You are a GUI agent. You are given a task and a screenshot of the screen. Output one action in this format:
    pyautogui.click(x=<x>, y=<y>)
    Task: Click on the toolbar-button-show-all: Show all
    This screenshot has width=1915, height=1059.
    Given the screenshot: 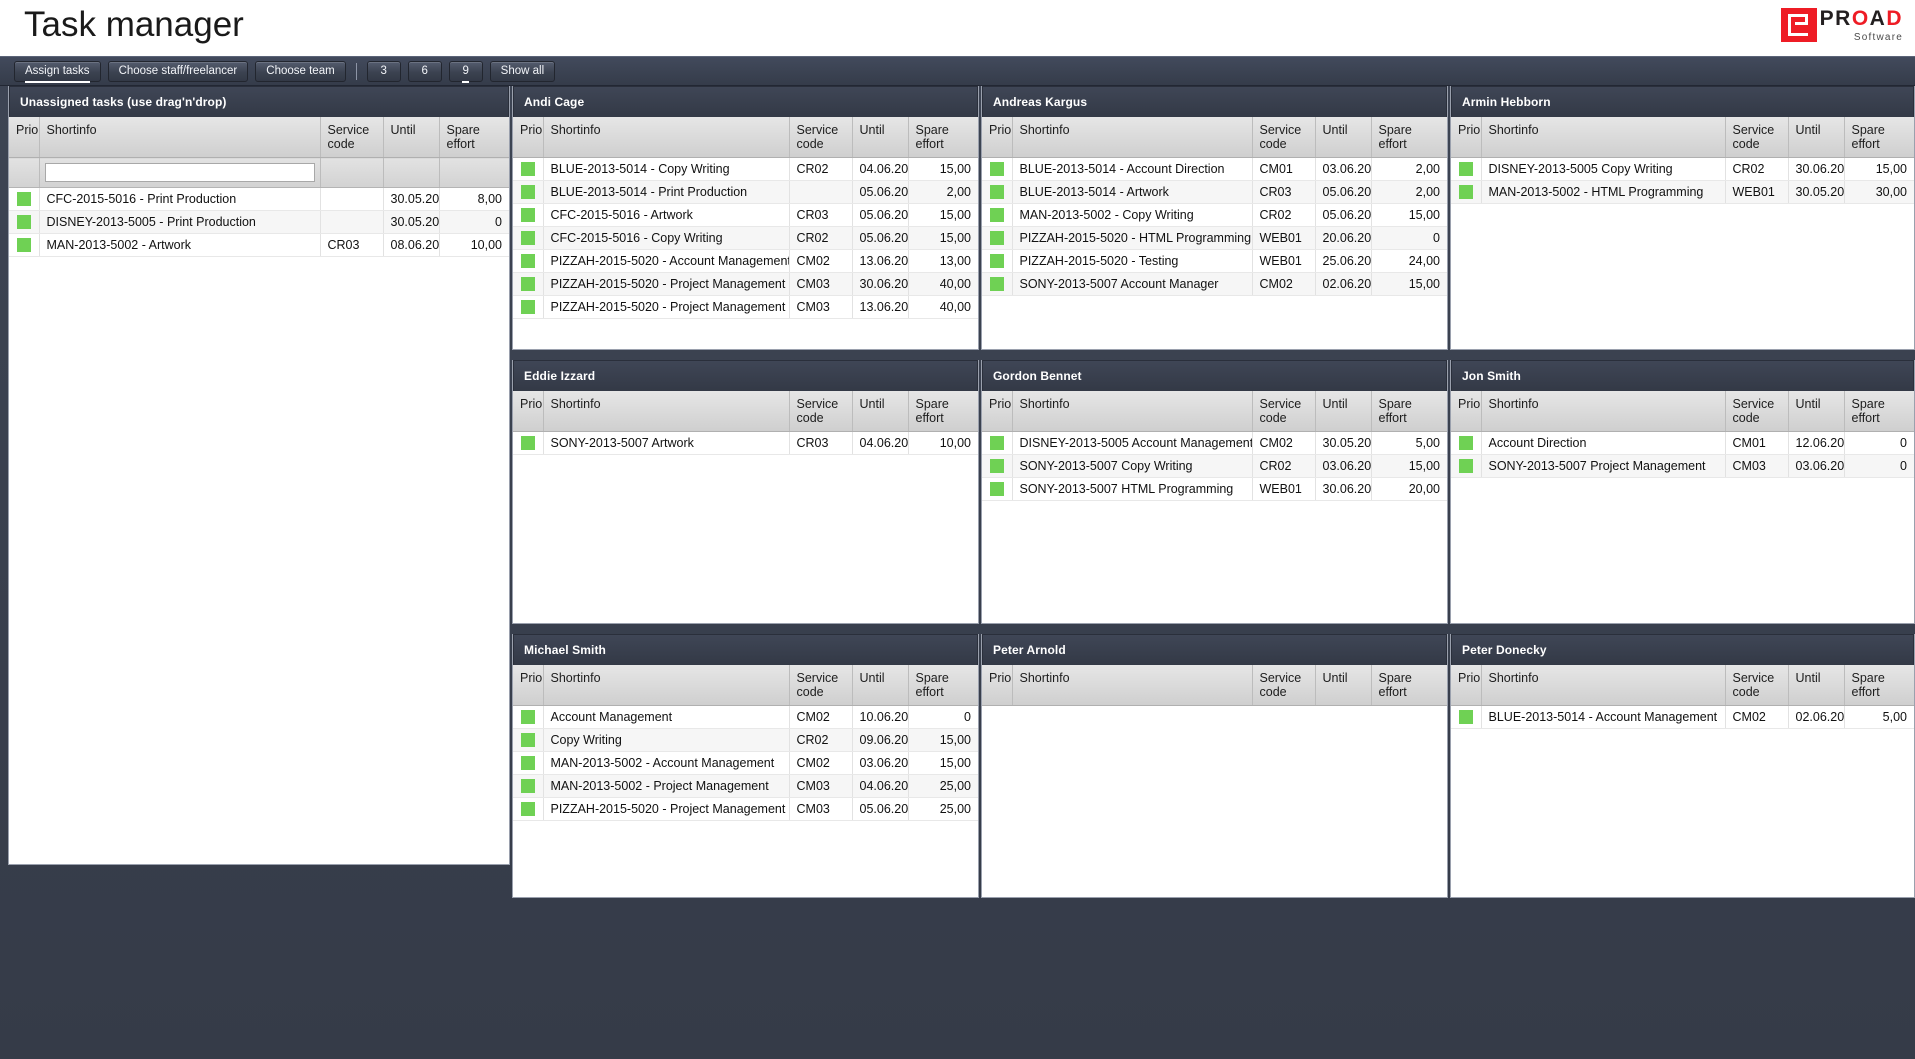 What is the action you would take?
    pyautogui.click(x=522, y=71)
    